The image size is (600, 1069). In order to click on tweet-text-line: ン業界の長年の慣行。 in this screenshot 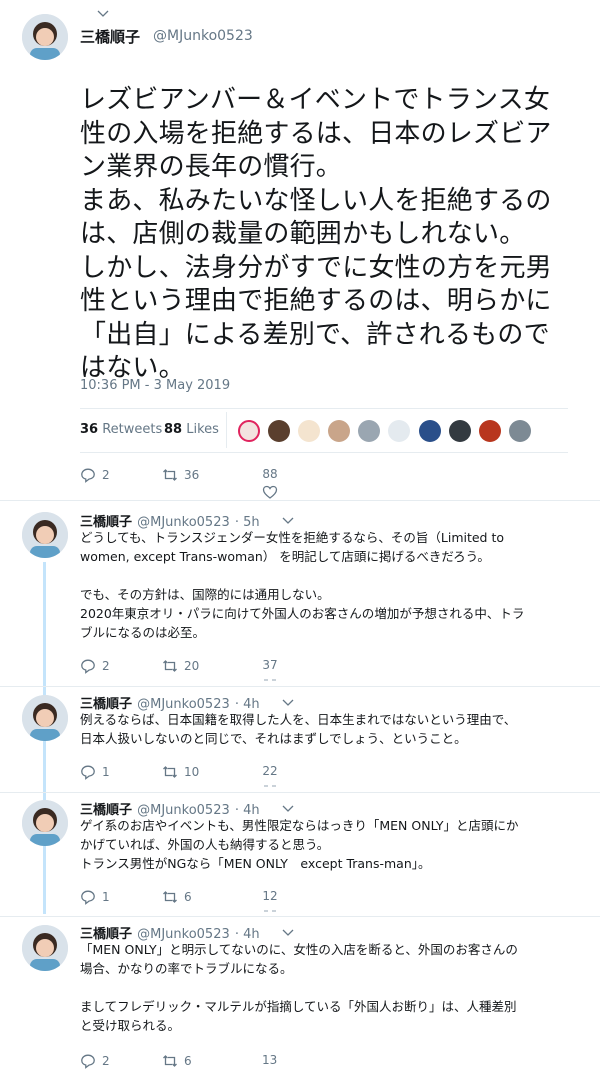, I will do `click(211, 167)`.